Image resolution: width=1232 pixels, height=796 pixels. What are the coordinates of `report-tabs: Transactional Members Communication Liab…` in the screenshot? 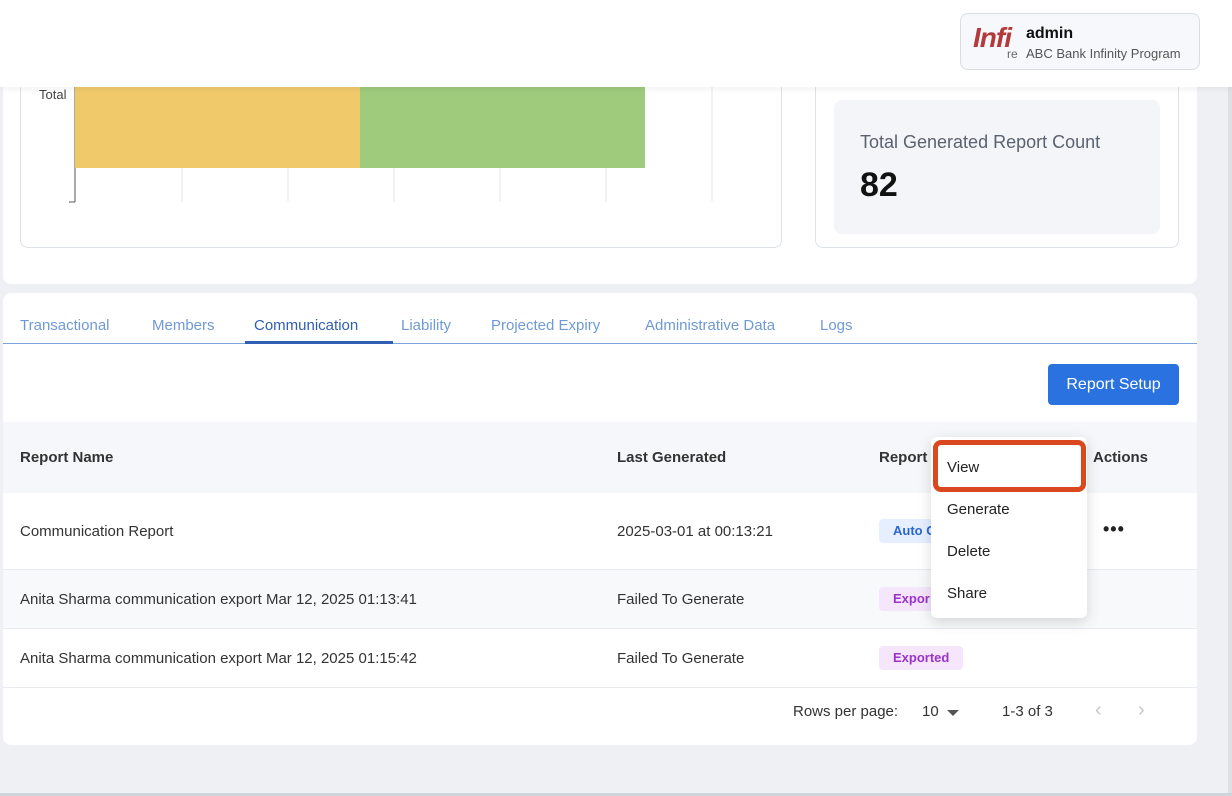 It's located at (600, 328).